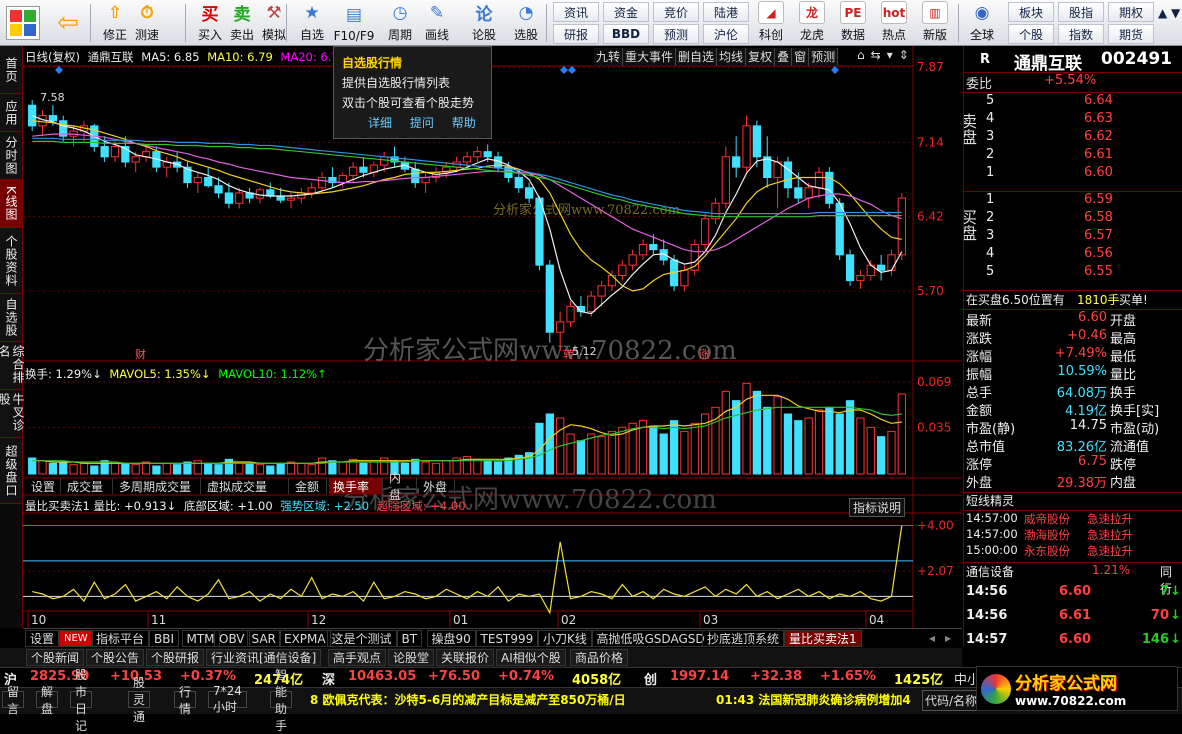 This screenshot has width=1182, height=734. I want to click on info-tab-5: 论股堂, so click(411, 657).